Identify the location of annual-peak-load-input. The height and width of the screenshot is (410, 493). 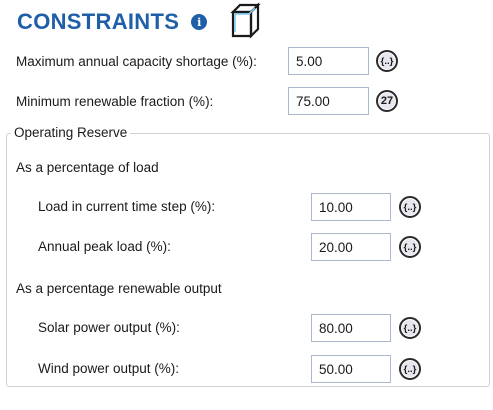
(351, 247).